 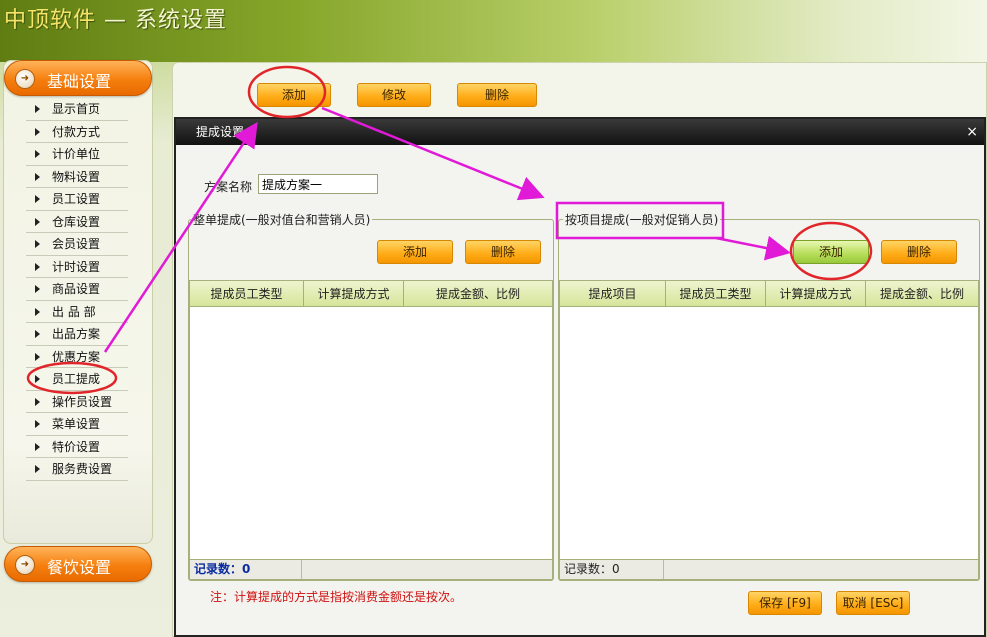 What do you see at coordinates (82, 469) in the screenshot?
I see `sidebar-item-label: 服务费设置` at bounding box center [82, 469].